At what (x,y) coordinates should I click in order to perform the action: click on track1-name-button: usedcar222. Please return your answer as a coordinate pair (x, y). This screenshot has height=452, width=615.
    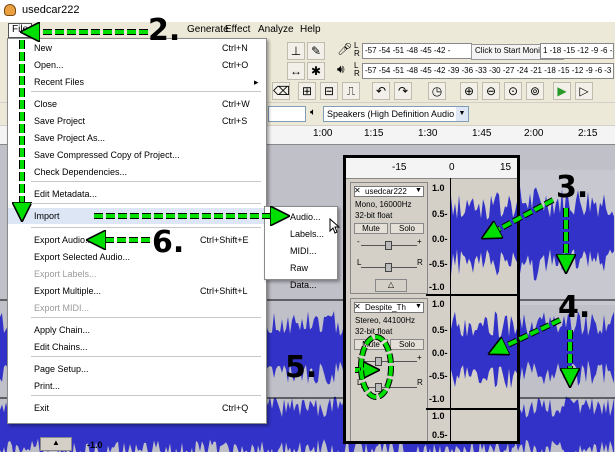
    Looking at the image, I should click on (389, 191).